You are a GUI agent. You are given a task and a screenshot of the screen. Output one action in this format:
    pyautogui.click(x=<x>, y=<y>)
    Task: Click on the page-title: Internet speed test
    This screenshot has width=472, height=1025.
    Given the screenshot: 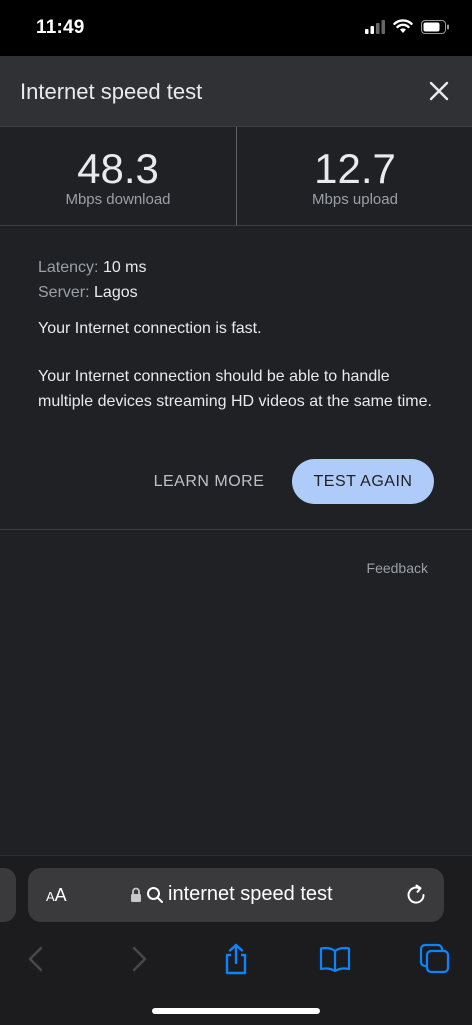 What is the action you would take?
    pyautogui.click(x=111, y=91)
    